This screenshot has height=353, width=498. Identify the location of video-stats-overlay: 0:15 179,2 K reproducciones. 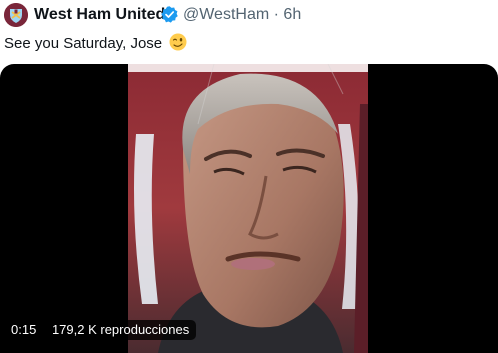
(100, 330).